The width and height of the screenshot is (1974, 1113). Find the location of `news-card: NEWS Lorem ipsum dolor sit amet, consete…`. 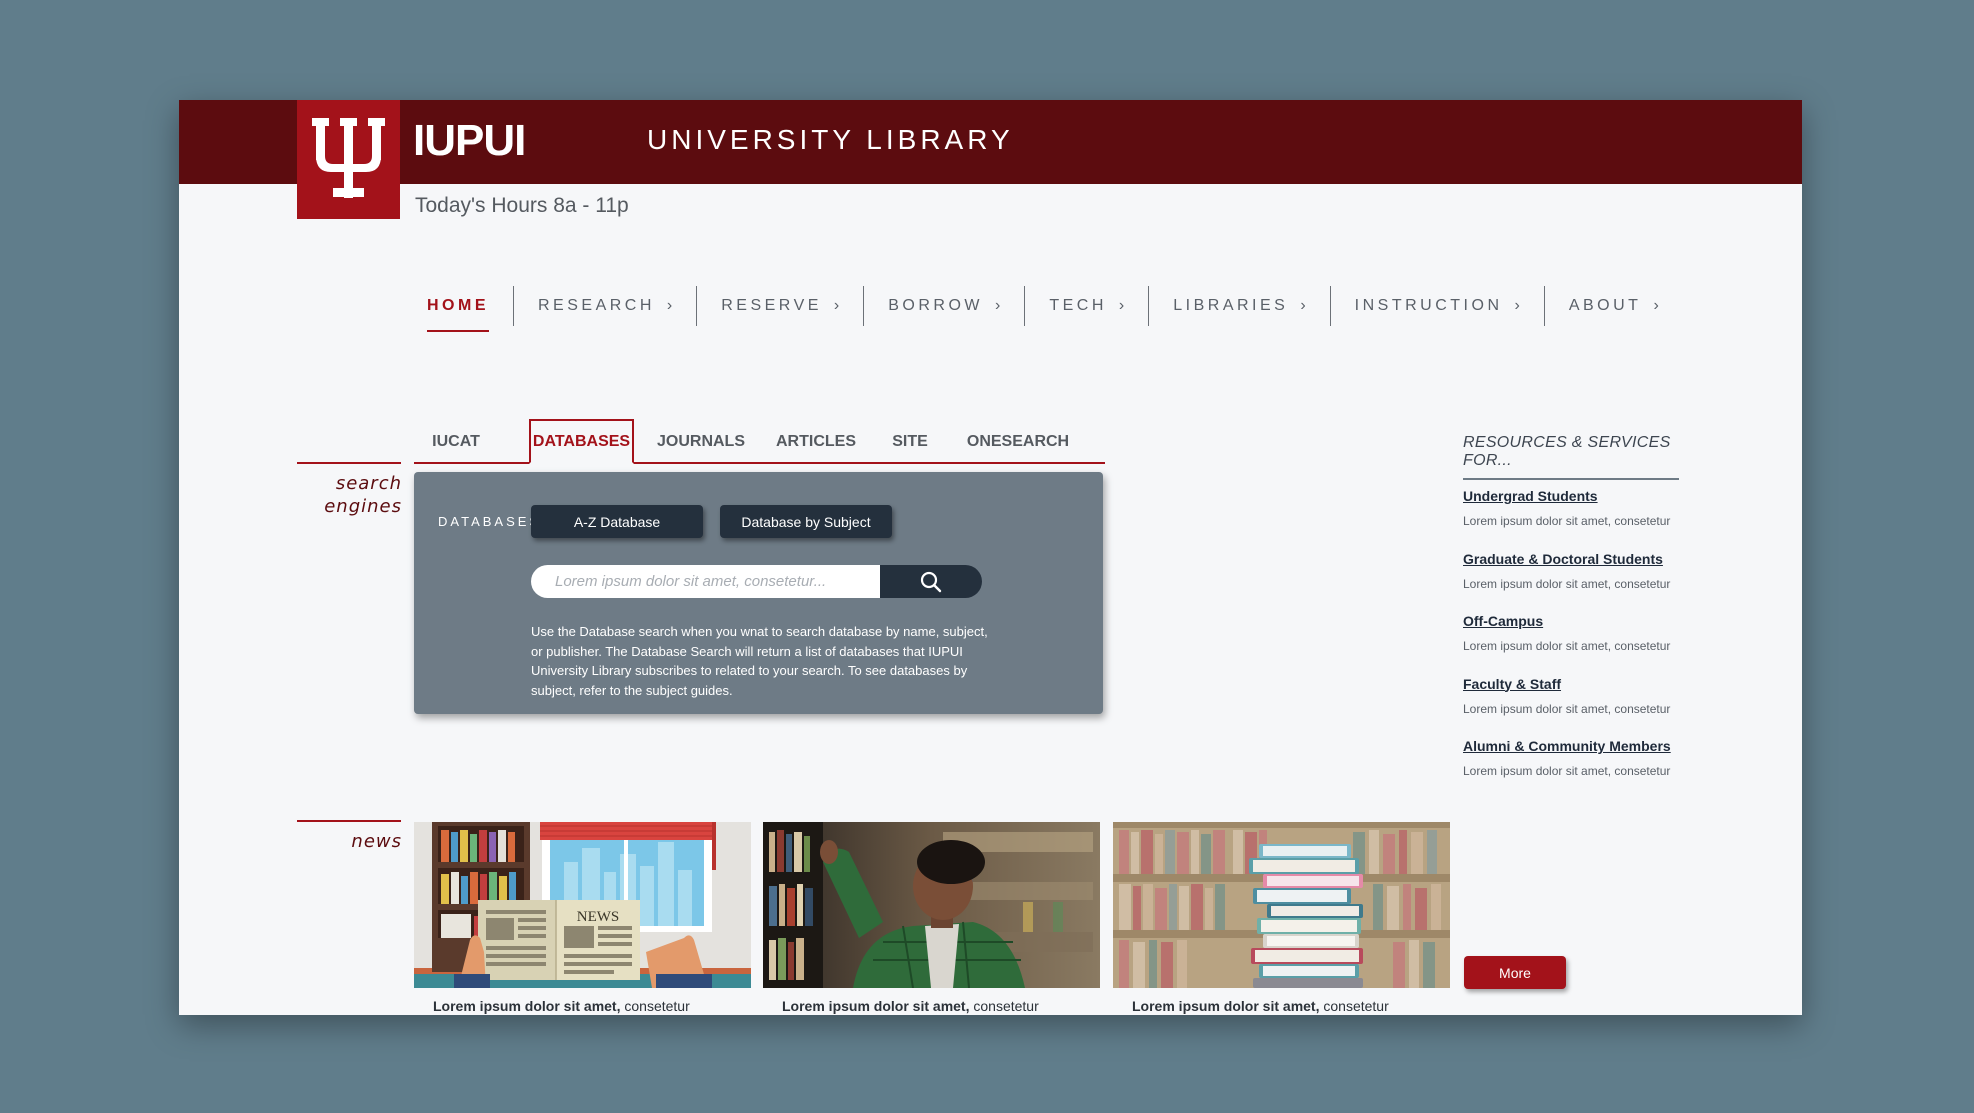

news-card: NEWS Lorem ipsum dolor sit amet, consete… is located at coordinates (582, 918).